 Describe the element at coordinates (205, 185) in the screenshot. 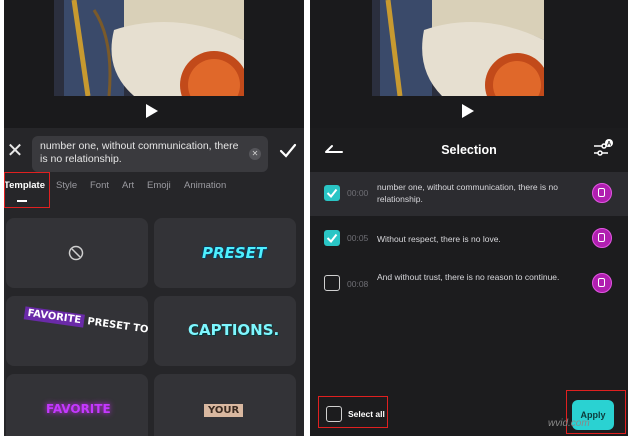

I see `tab-animation: Animation` at that location.